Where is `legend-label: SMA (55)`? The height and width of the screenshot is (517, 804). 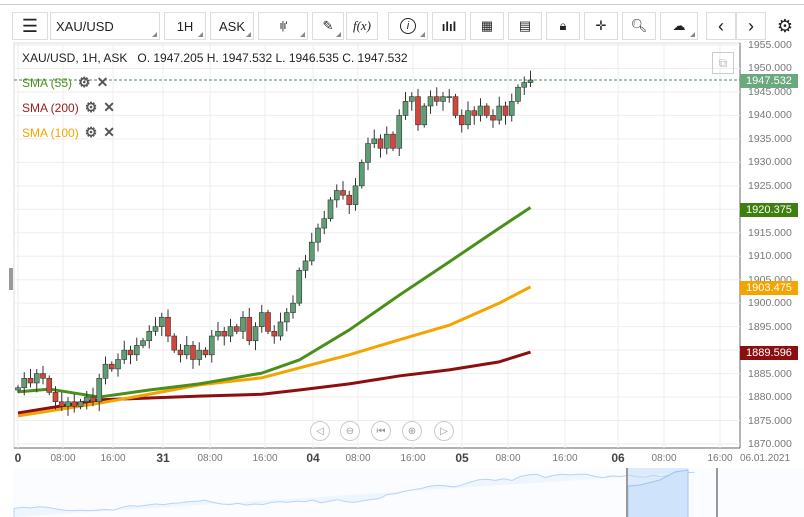 legend-label: SMA (55) is located at coordinates (47, 82).